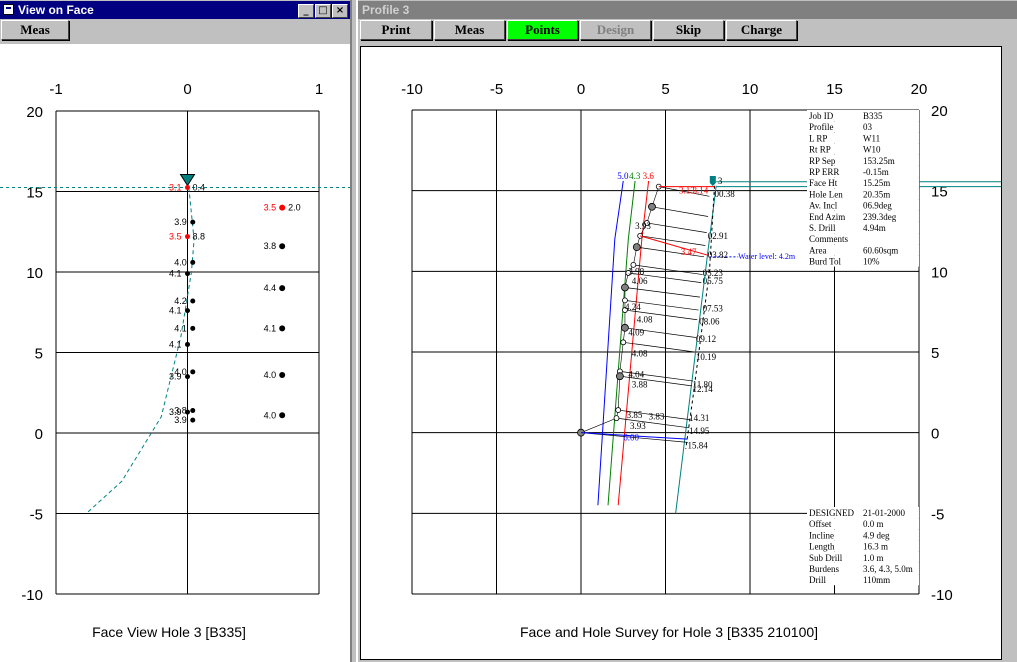  Describe the element at coordinates (876, 535) in the screenshot. I see `design-value: 4.9 deg` at that location.